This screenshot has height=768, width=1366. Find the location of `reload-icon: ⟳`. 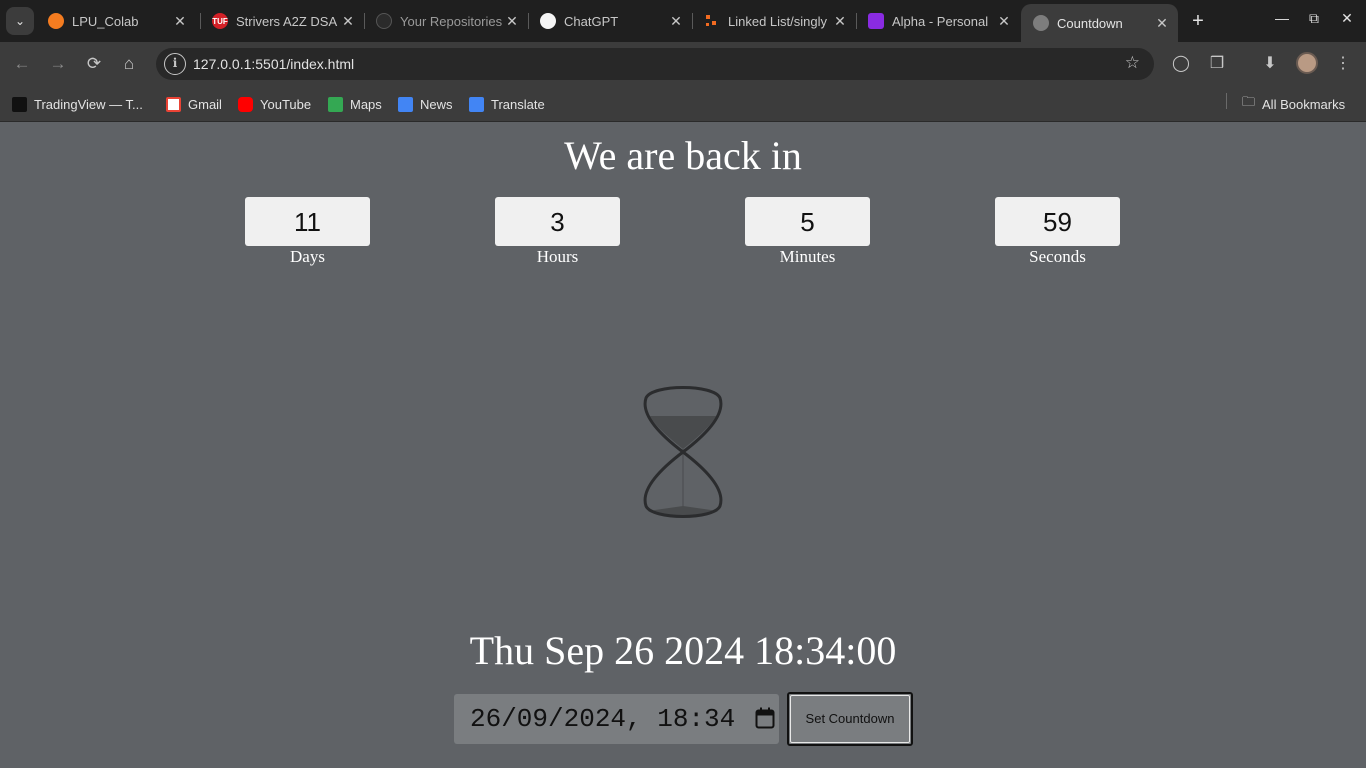

reload-icon: ⟳ is located at coordinates (94, 63).